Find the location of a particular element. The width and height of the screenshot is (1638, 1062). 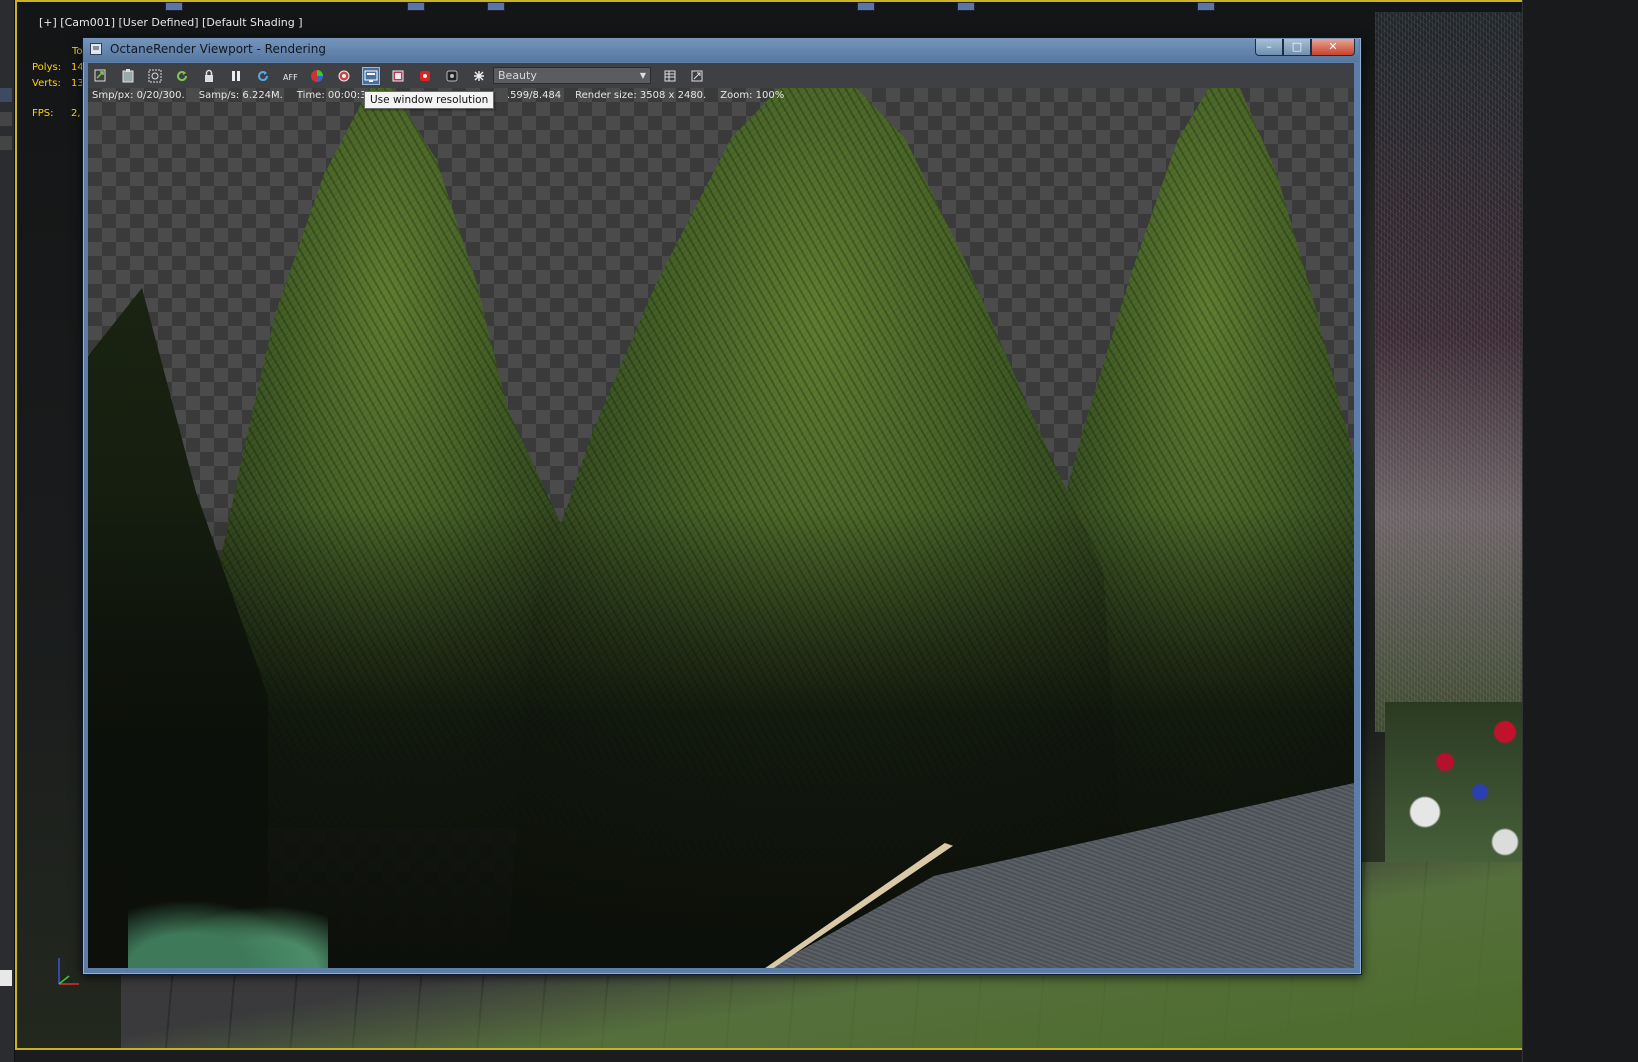

refresh-button is located at coordinates (263, 76).